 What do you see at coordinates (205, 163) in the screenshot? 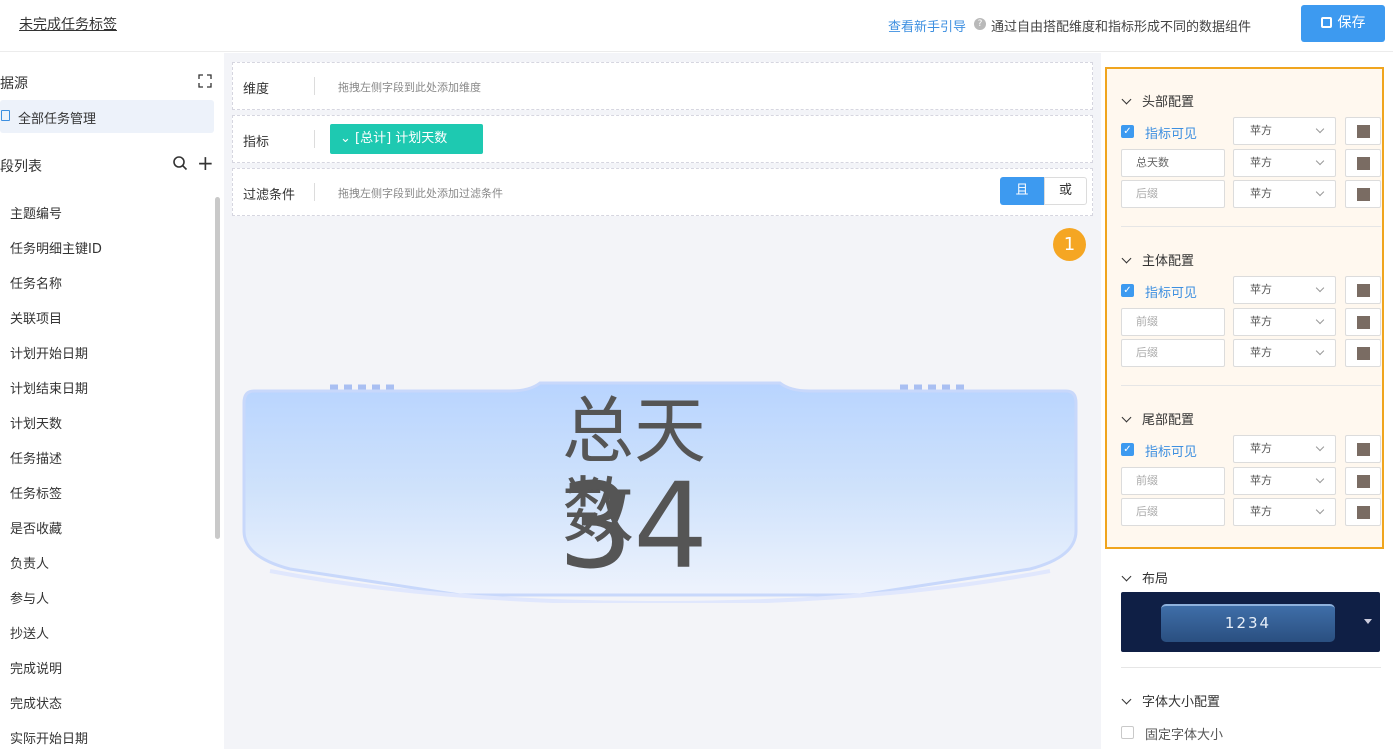
I see `add-field-icon: +` at bounding box center [205, 163].